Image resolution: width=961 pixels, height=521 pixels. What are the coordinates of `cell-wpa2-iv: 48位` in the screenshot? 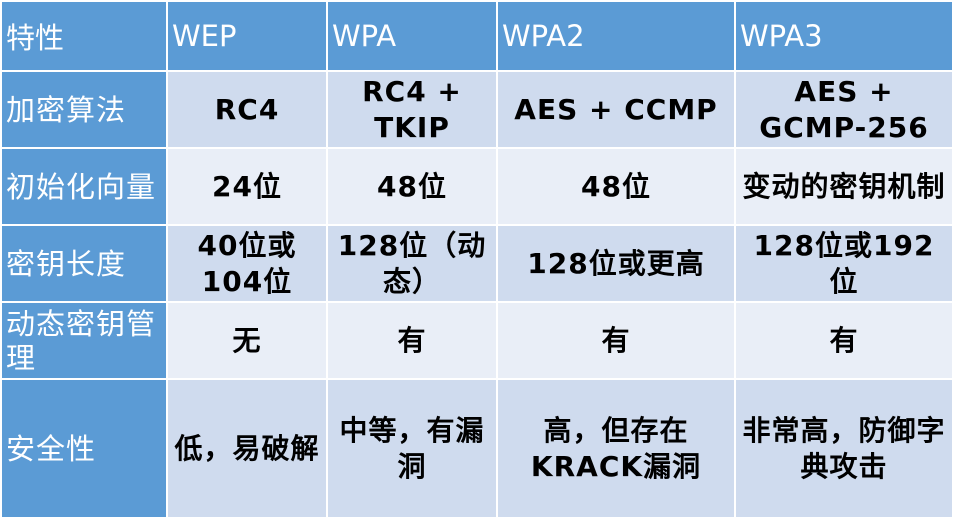 It's located at (616, 186).